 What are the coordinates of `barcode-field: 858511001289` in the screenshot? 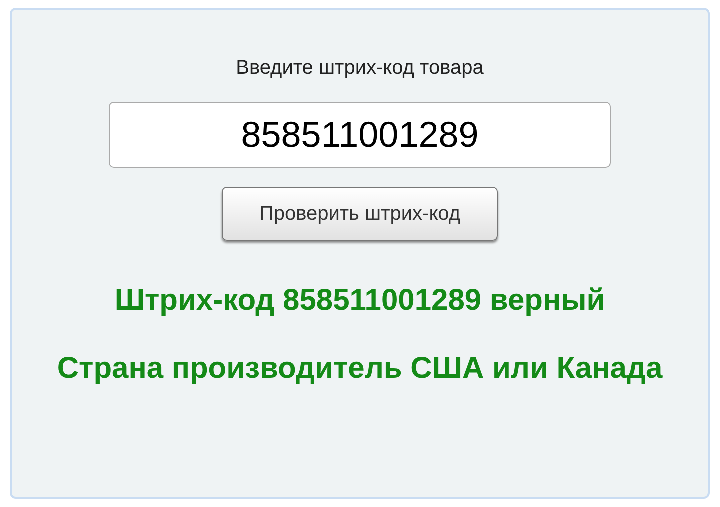 It's located at (360, 135).